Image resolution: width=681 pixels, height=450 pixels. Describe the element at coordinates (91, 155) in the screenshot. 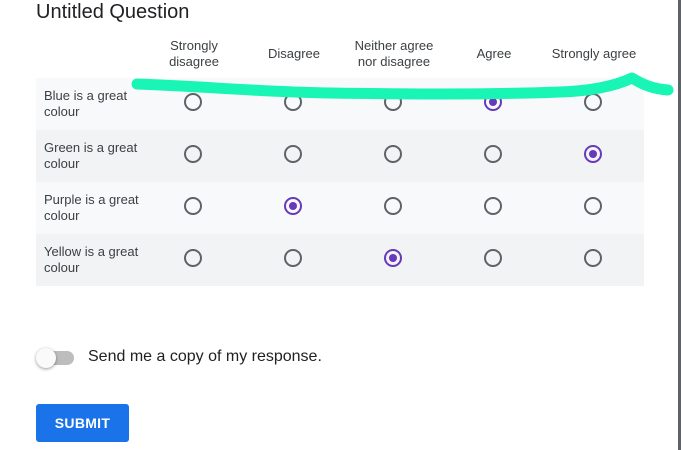

I see `row-label-green: Green is a great colour` at that location.